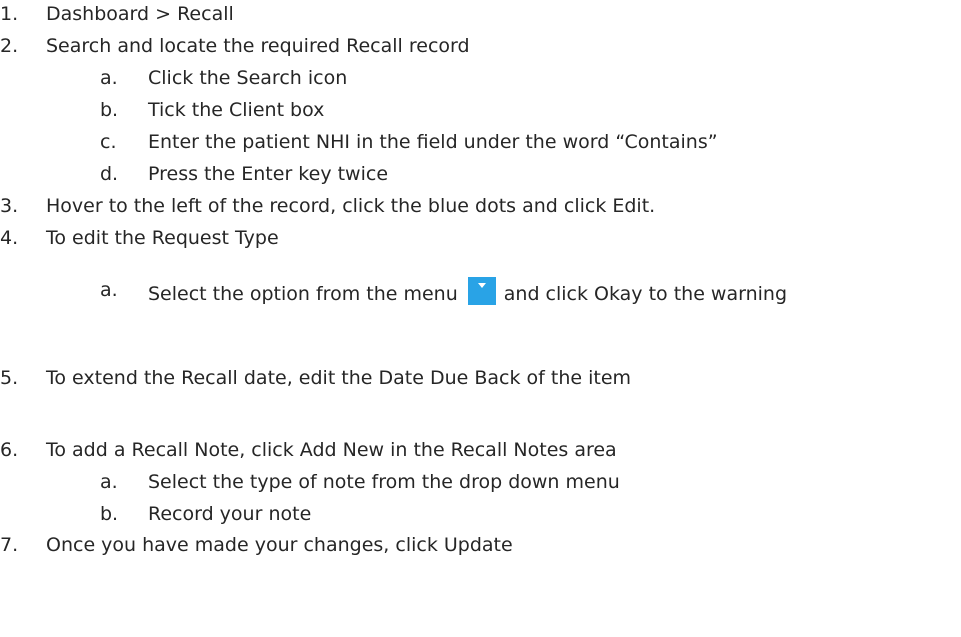 Image resolution: width=961 pixels, height=637 pixels. What do you see at coordinates (236, 110) in the screenshot?
I see `substep-text: Tick the Client box` at bounding box center [236, 110].